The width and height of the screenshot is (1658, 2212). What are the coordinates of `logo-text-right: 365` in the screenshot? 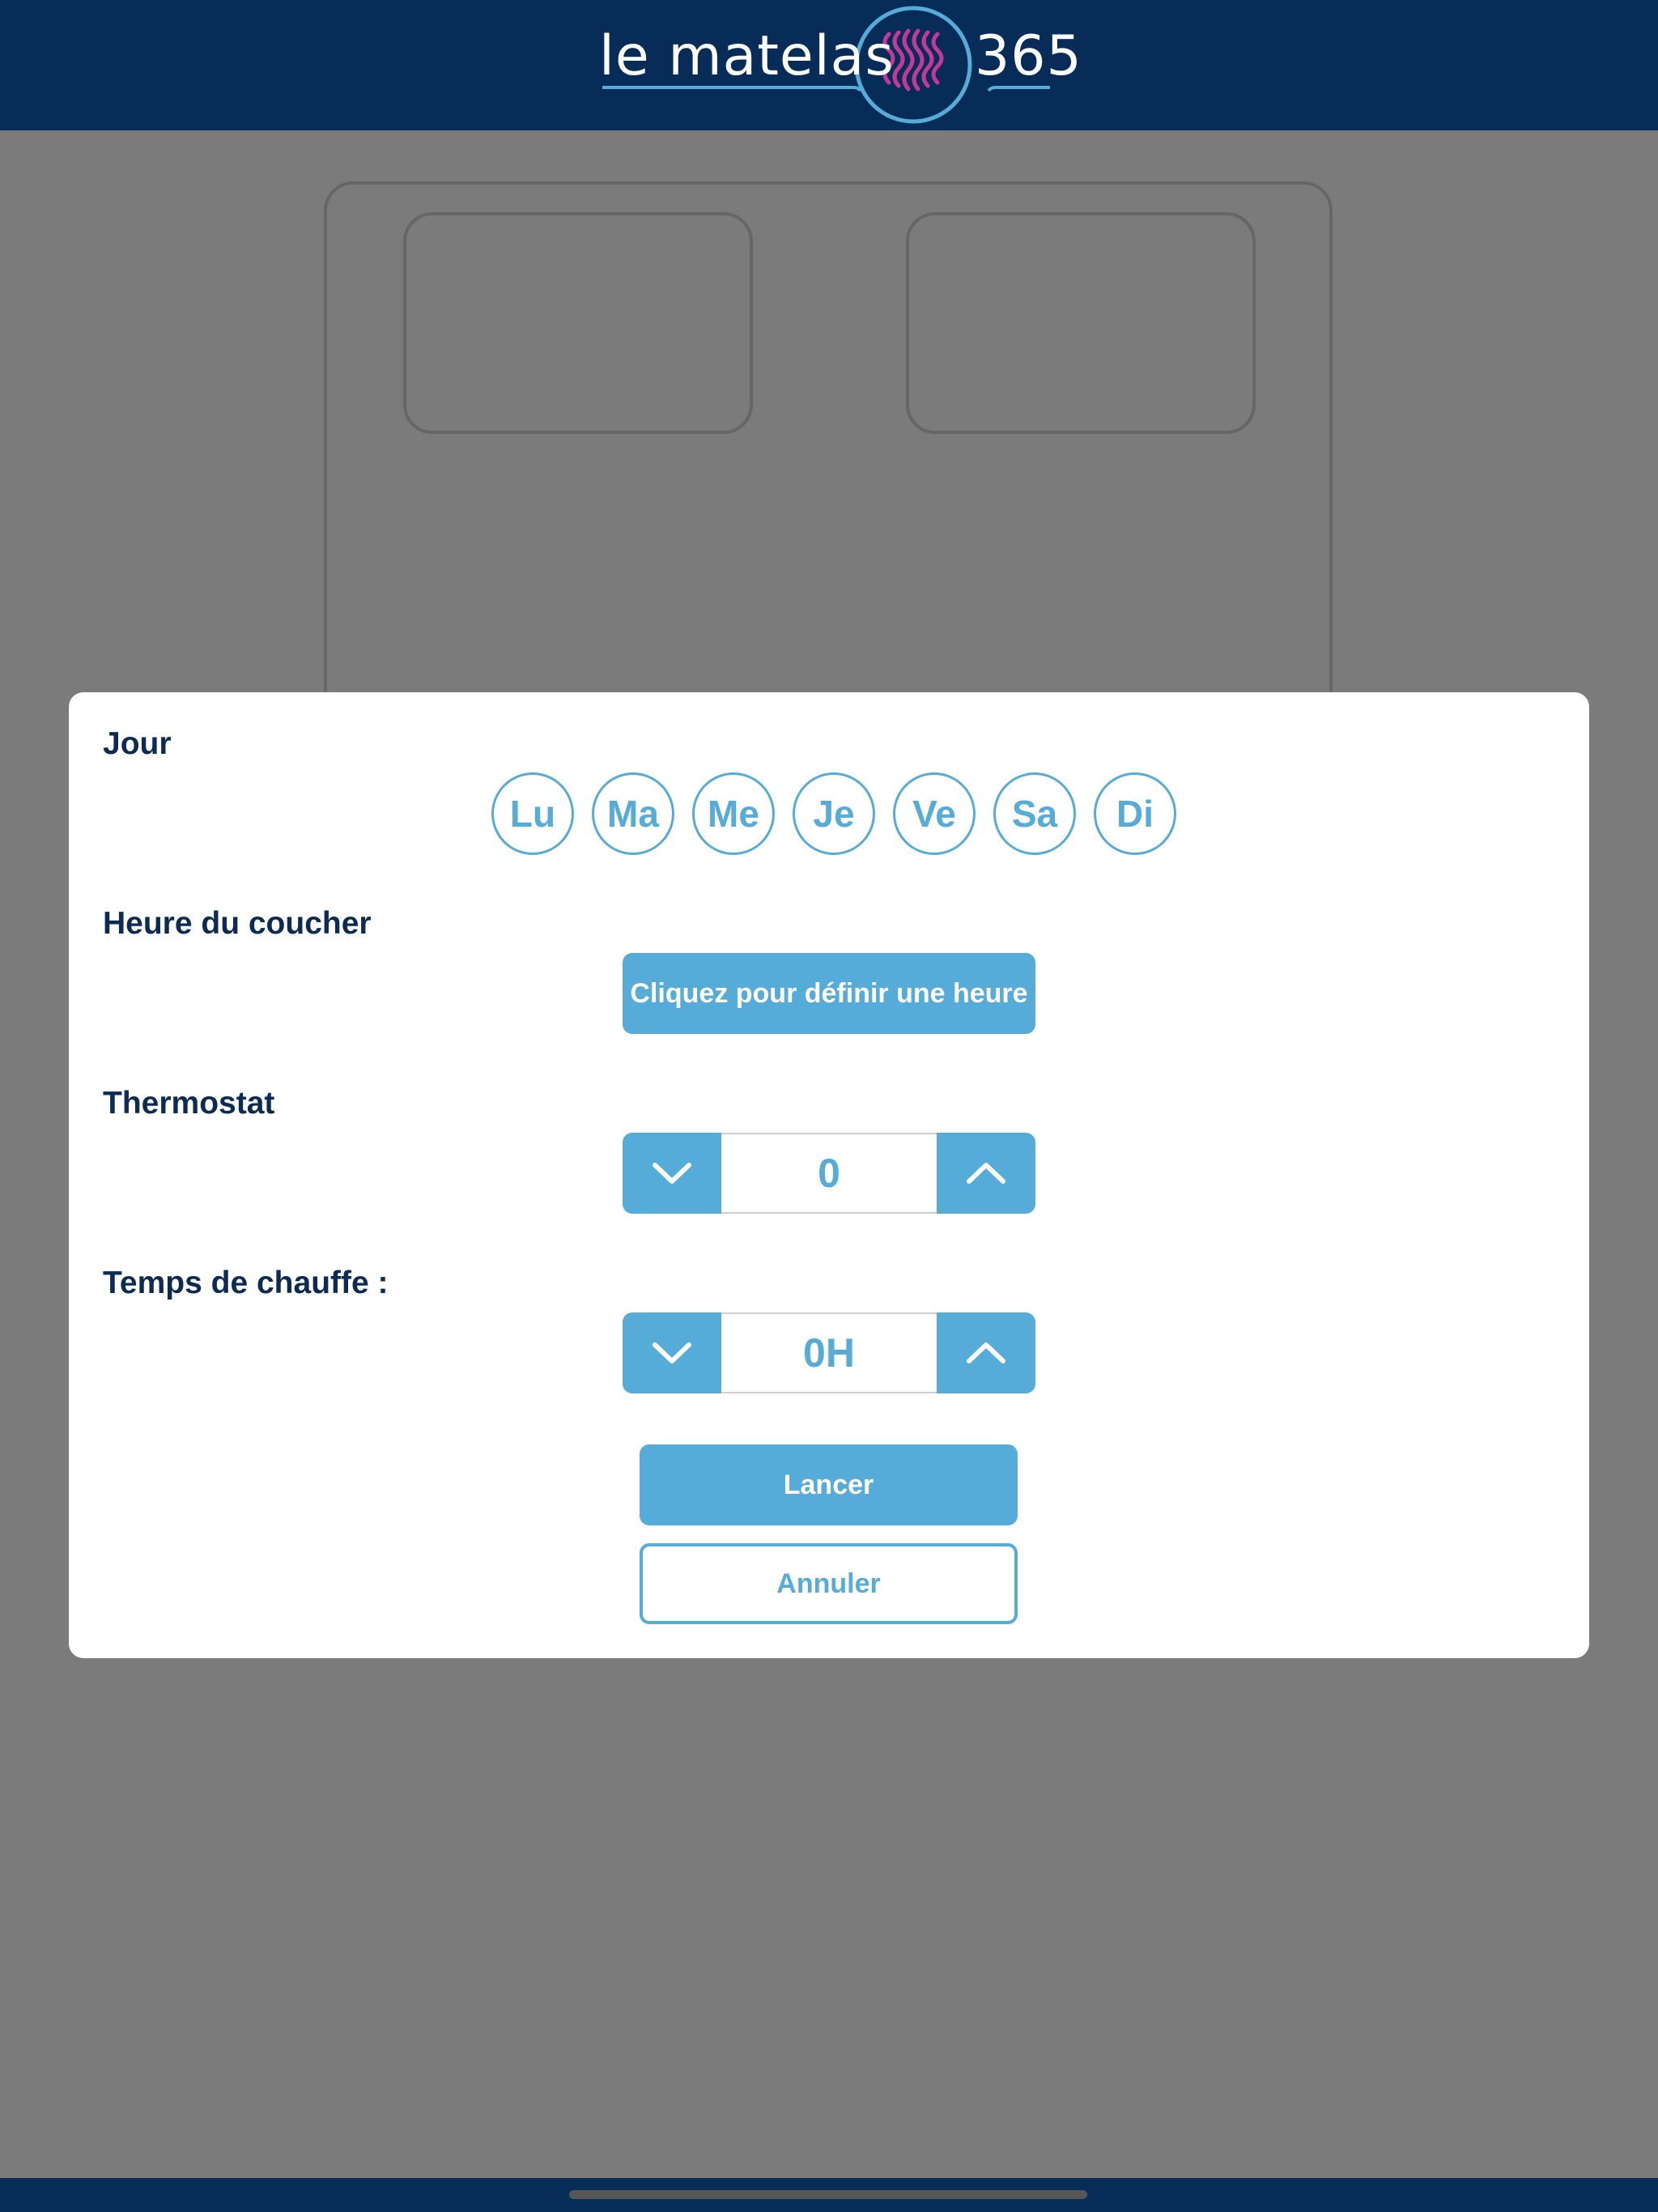 It's located at (1028, 56).